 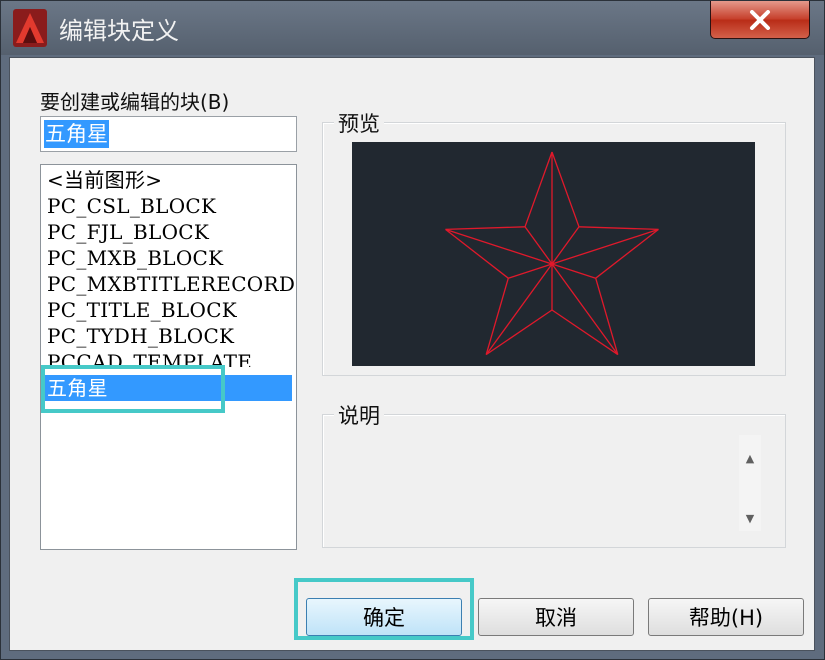 I want to click on close-button, so click(x=760, y=20).